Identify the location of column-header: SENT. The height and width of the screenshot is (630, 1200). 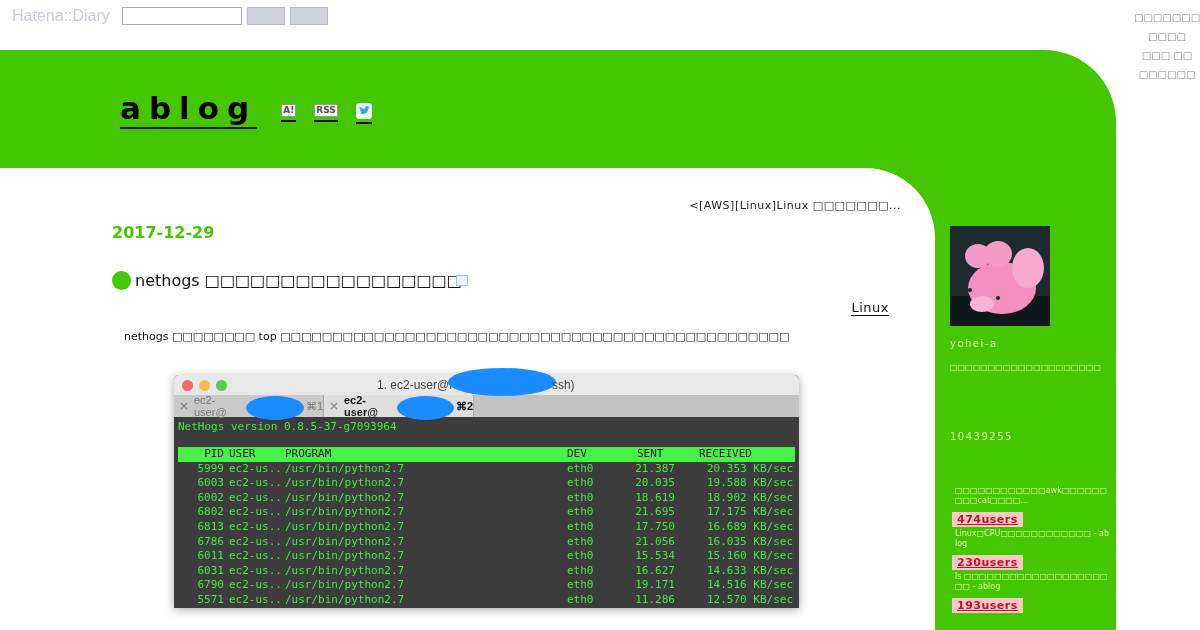
(650, 454).